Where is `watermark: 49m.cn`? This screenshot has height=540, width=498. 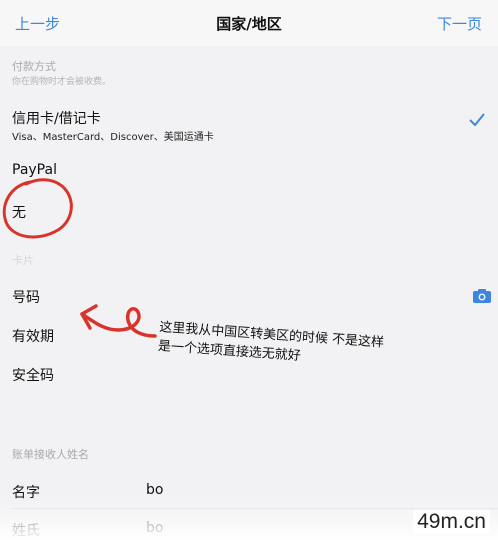
watermark: 49m.cn is located at coordinates (451, 522).